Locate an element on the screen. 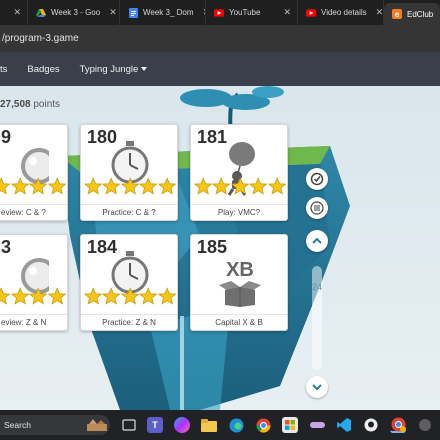 Image resolution: width=440 pixels, height=440 pixels. tab-week3-drive: Week 3 - Goo ✕ is located at coordinates (74, 12).